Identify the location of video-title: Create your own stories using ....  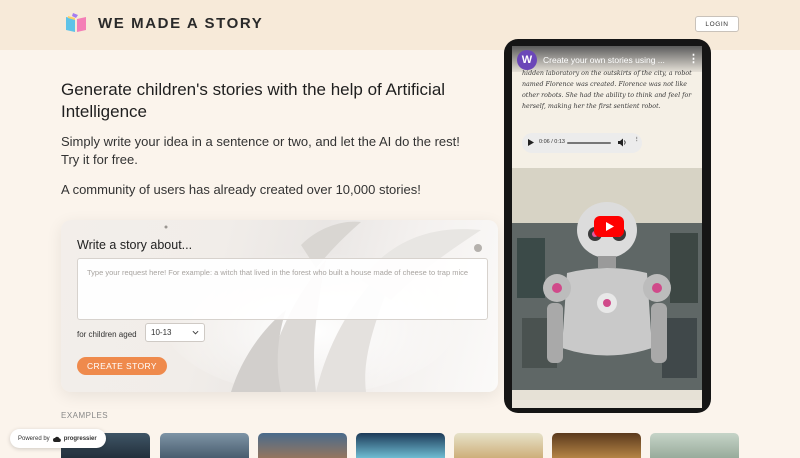
(604, 60).